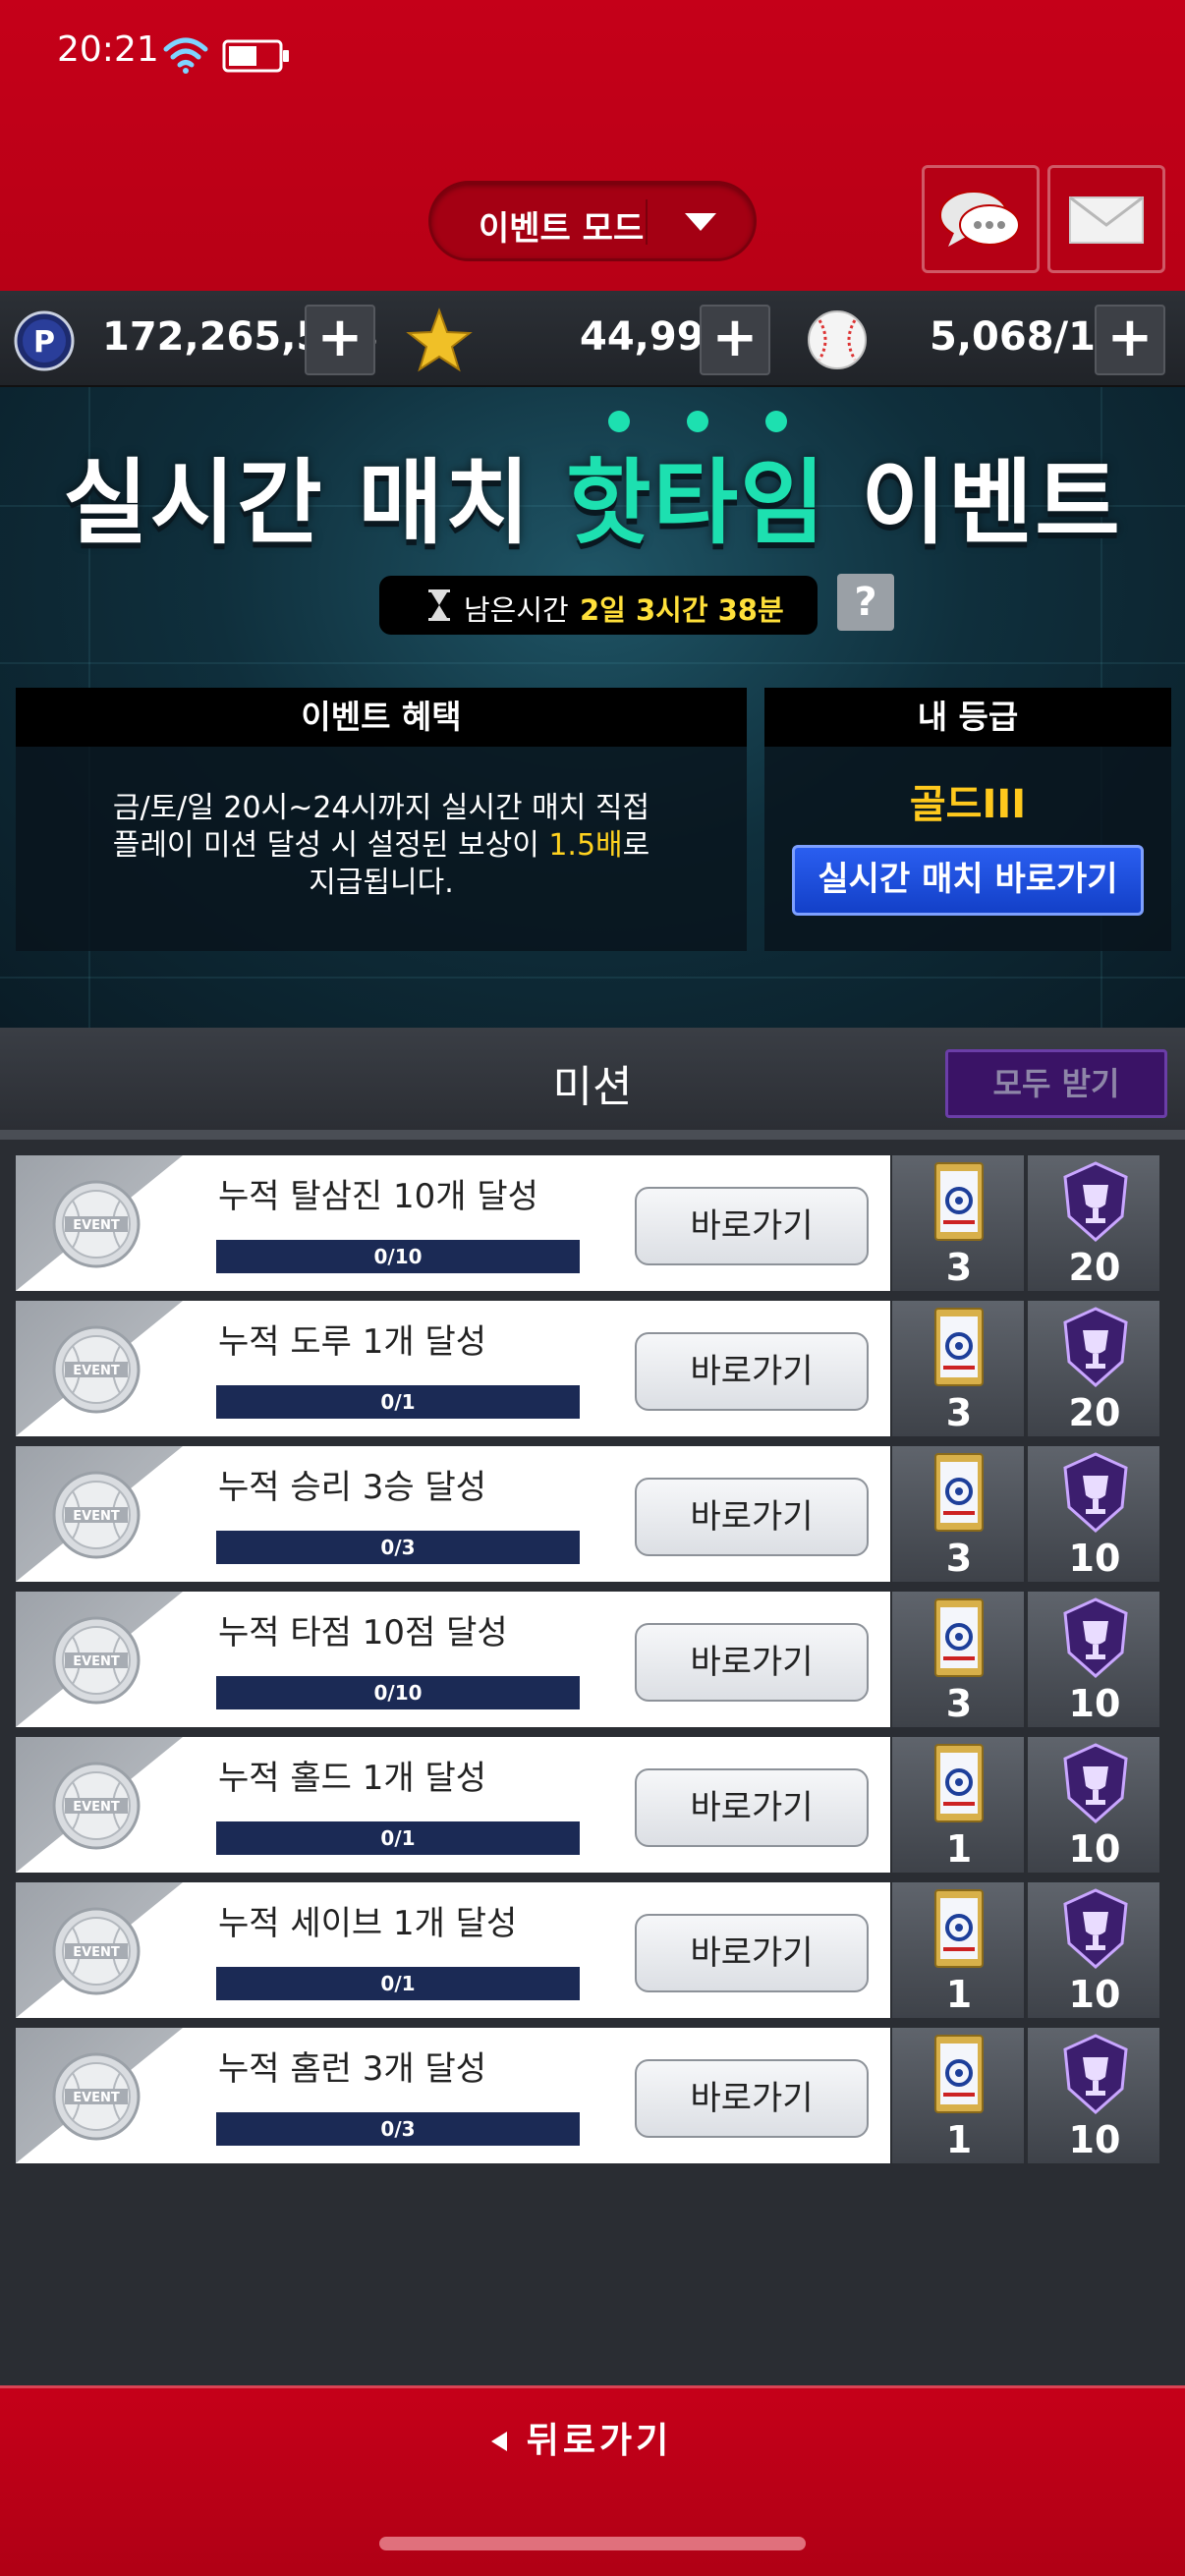 This screenshot has height=2576, width=1185. What do you see at coordinates (453, 1223) in the screenshot?
I see `mission-card: EVENT 누적 탈삼진 10개 달성 0/10 바로가기` at bounding box center [453, 1223].